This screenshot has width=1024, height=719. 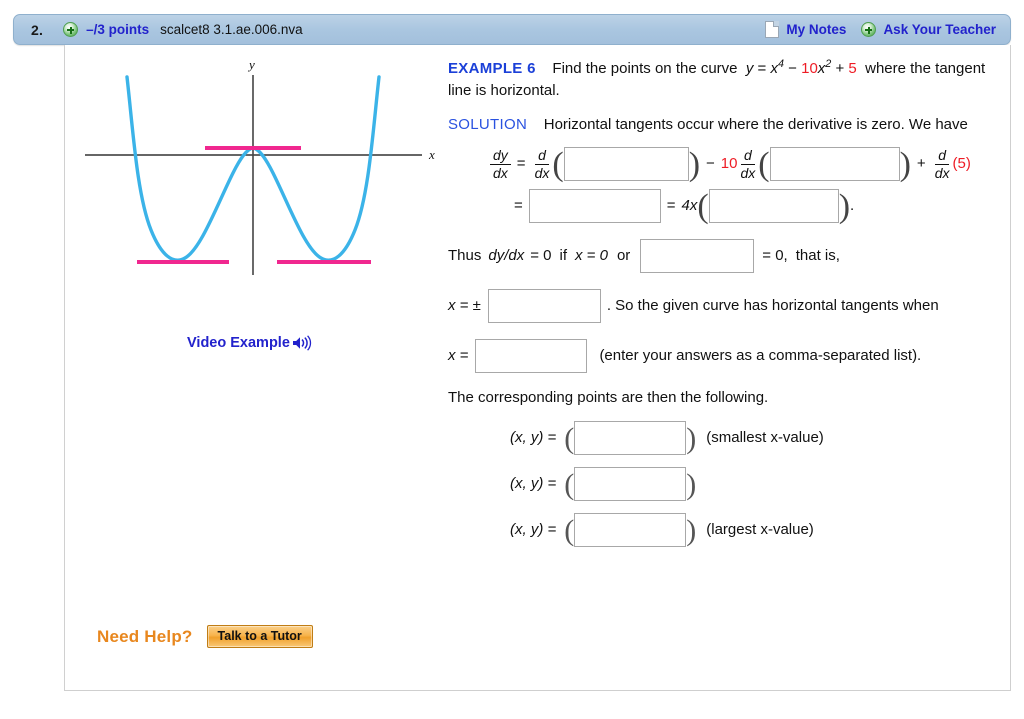 What do you see at coordinates (942, 172) in the screenshot?
I see `dx-denominator-3: dx` at bounding box center [942, 172].